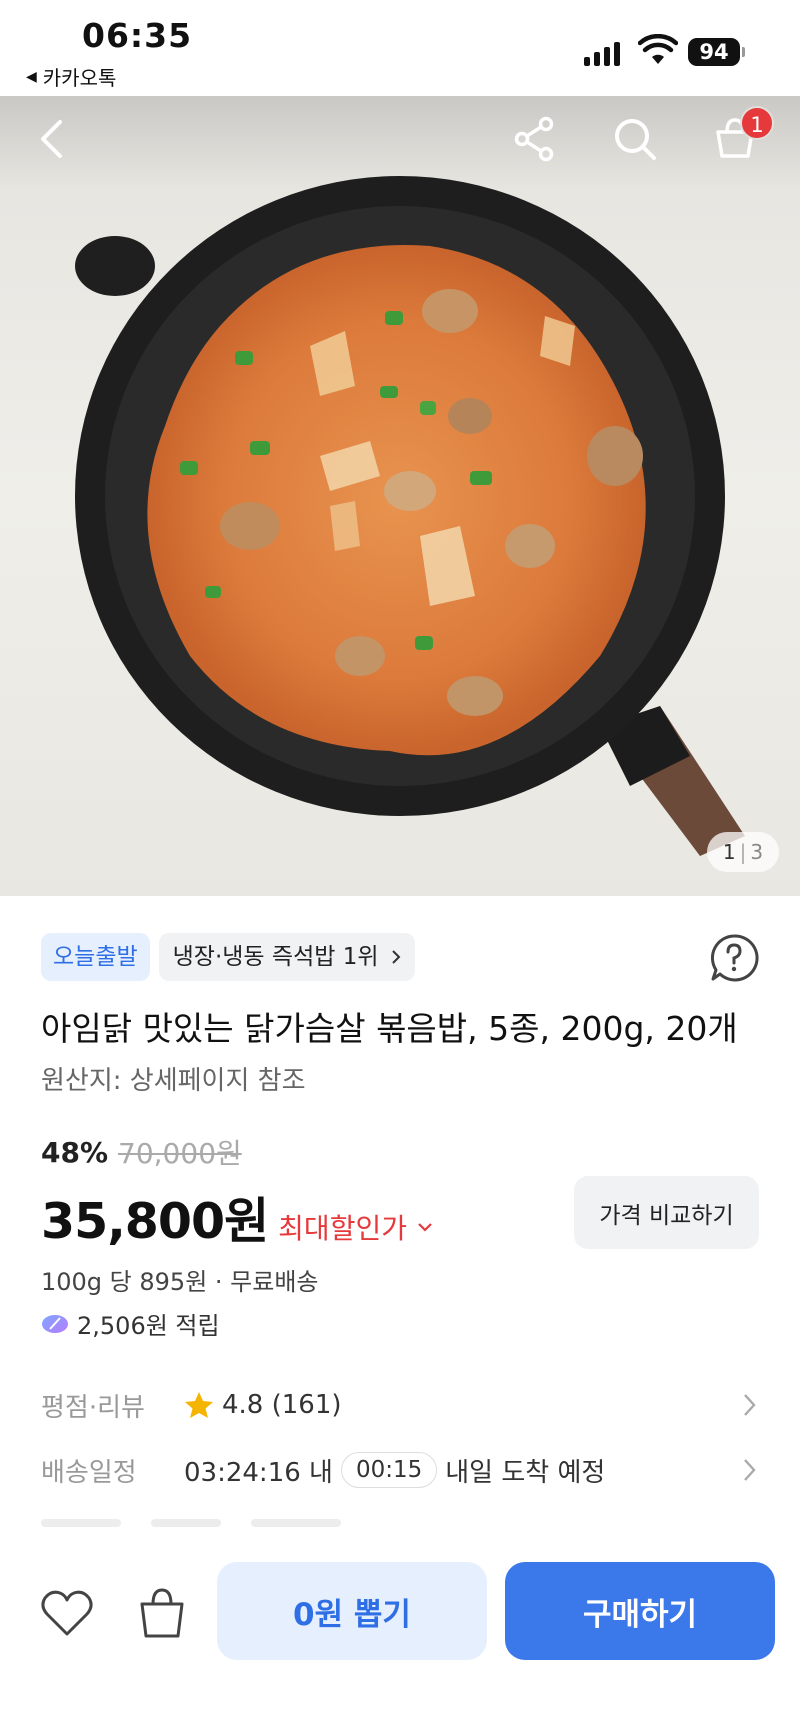  Describe the element at coordinates (757, 852) in the screenshot. I see `page-total: 3` at that location.